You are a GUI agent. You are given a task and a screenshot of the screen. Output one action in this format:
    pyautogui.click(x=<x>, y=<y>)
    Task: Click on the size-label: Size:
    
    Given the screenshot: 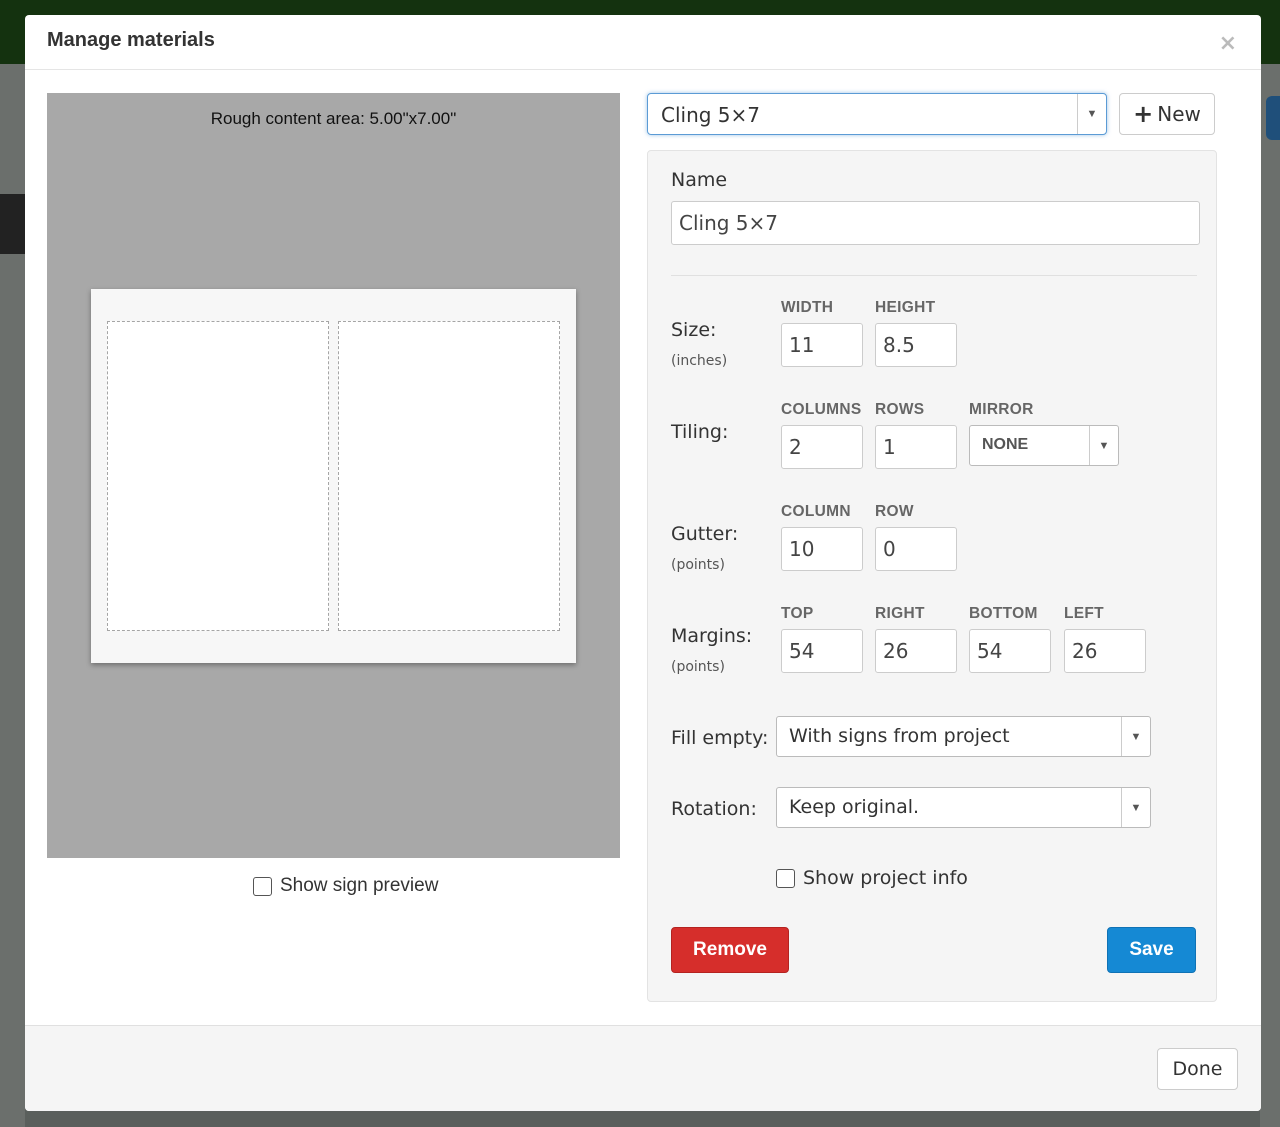 What is the action you would take?
    pyautogui.click(x=694, y=330)
    